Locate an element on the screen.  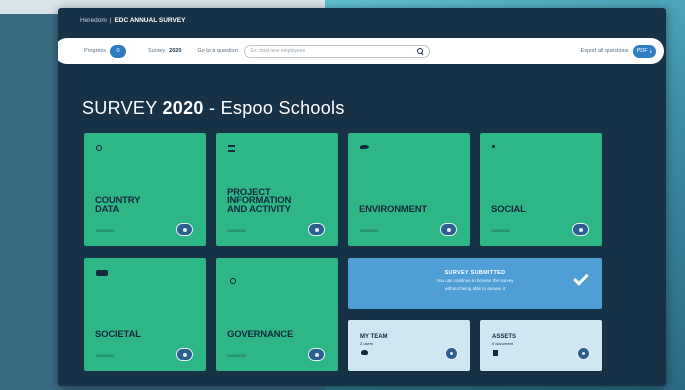
survey-label: Survey is located at coordinates (157, 51).